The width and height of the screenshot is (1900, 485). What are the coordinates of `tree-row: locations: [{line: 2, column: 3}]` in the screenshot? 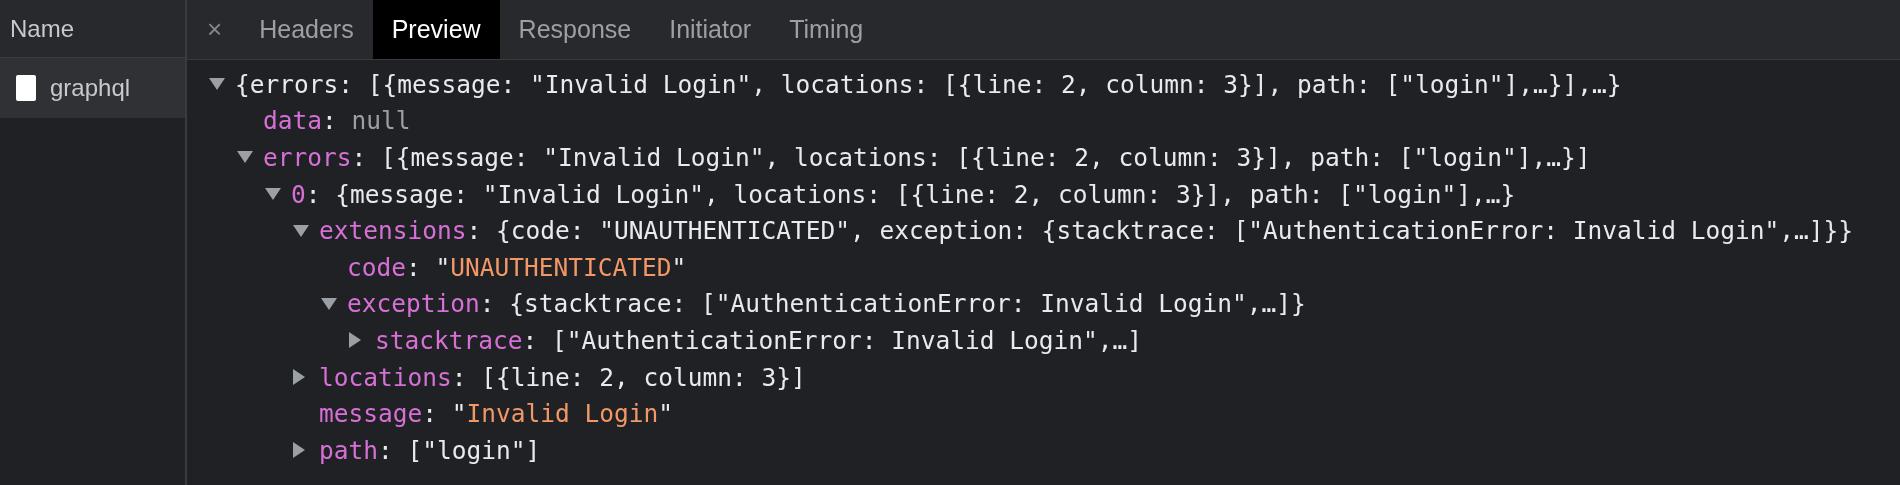 It's located at (1096, 377).